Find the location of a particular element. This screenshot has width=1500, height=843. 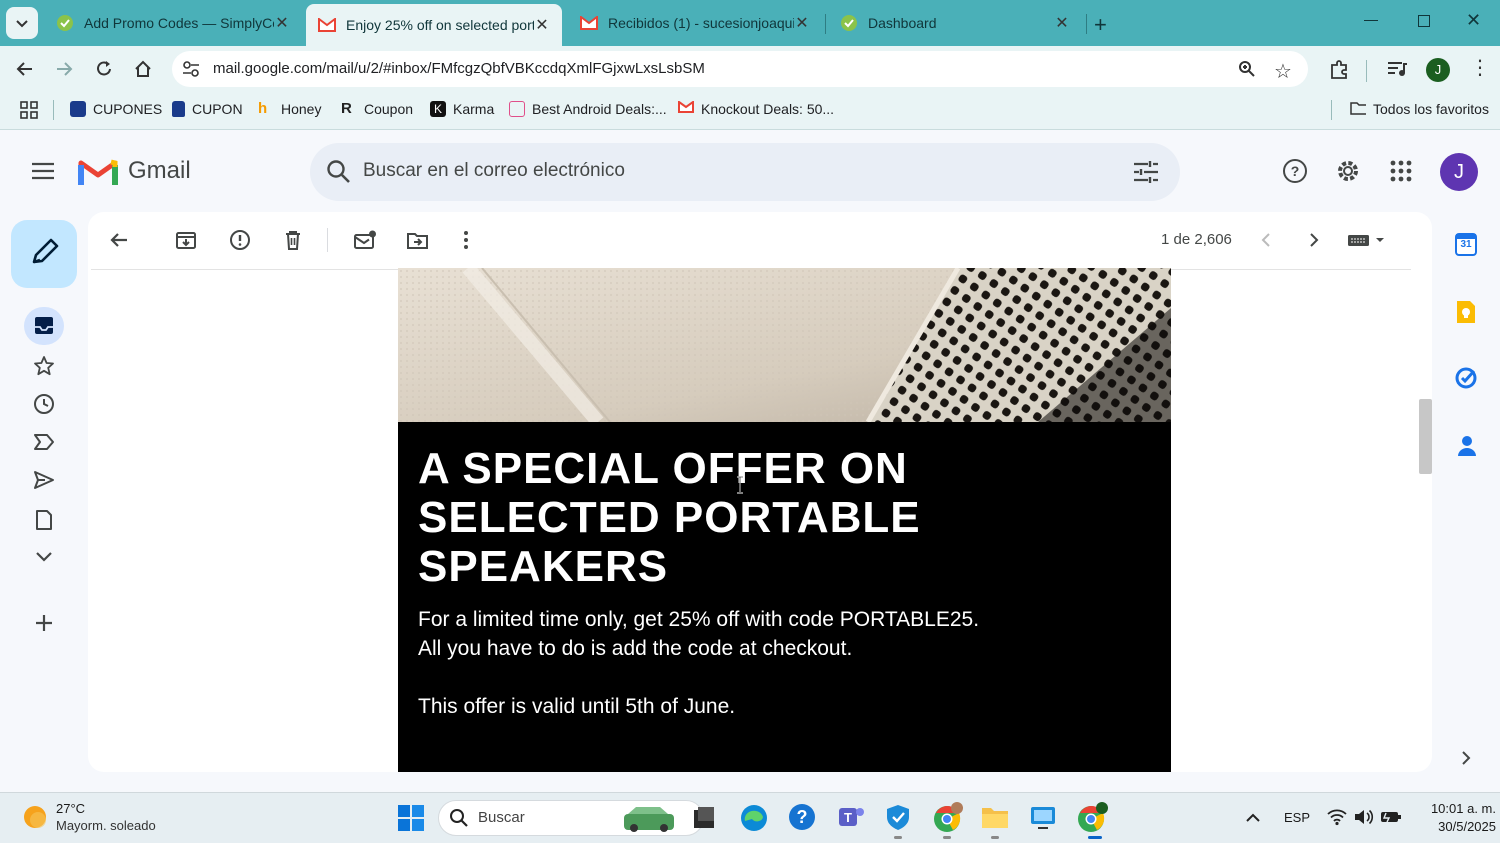

compose-button is located at coordinates (44, 254).